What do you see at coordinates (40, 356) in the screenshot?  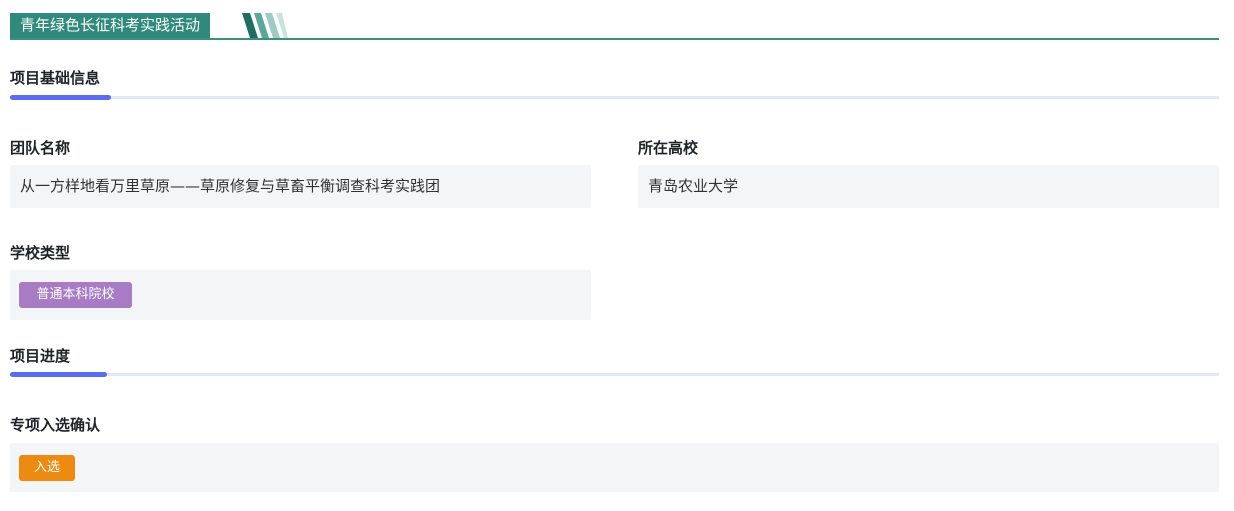 I see `section-title-progress: 项目进度` at bounding box center [40, 356].